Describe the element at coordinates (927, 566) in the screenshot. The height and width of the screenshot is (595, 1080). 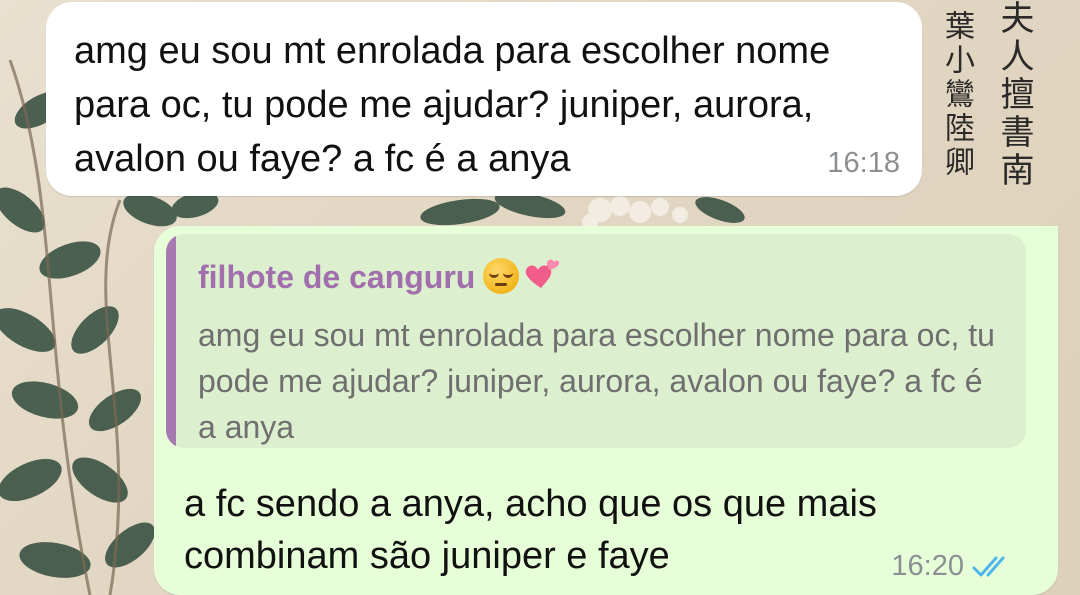
I see `outgoing-message-time: 16:20` at that location.